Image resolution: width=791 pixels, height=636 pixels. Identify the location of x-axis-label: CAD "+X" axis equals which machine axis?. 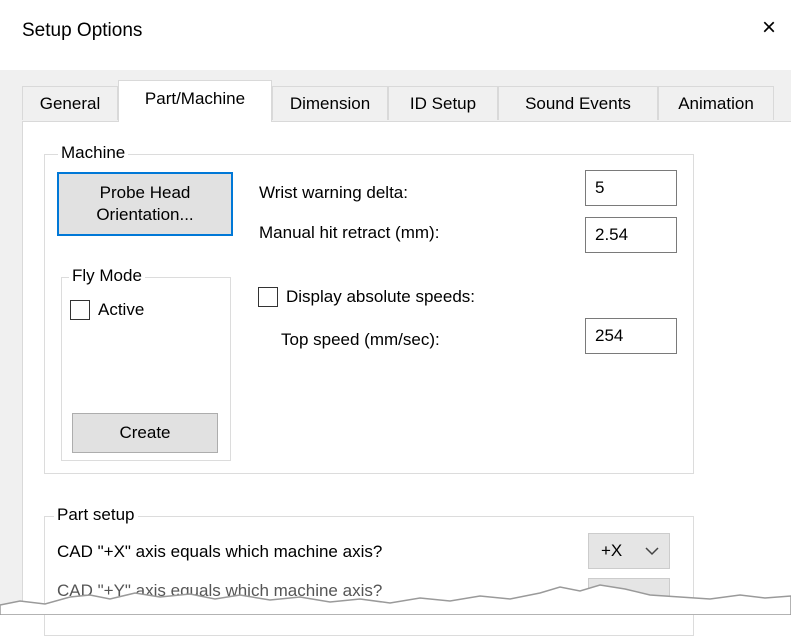
(220, 551).